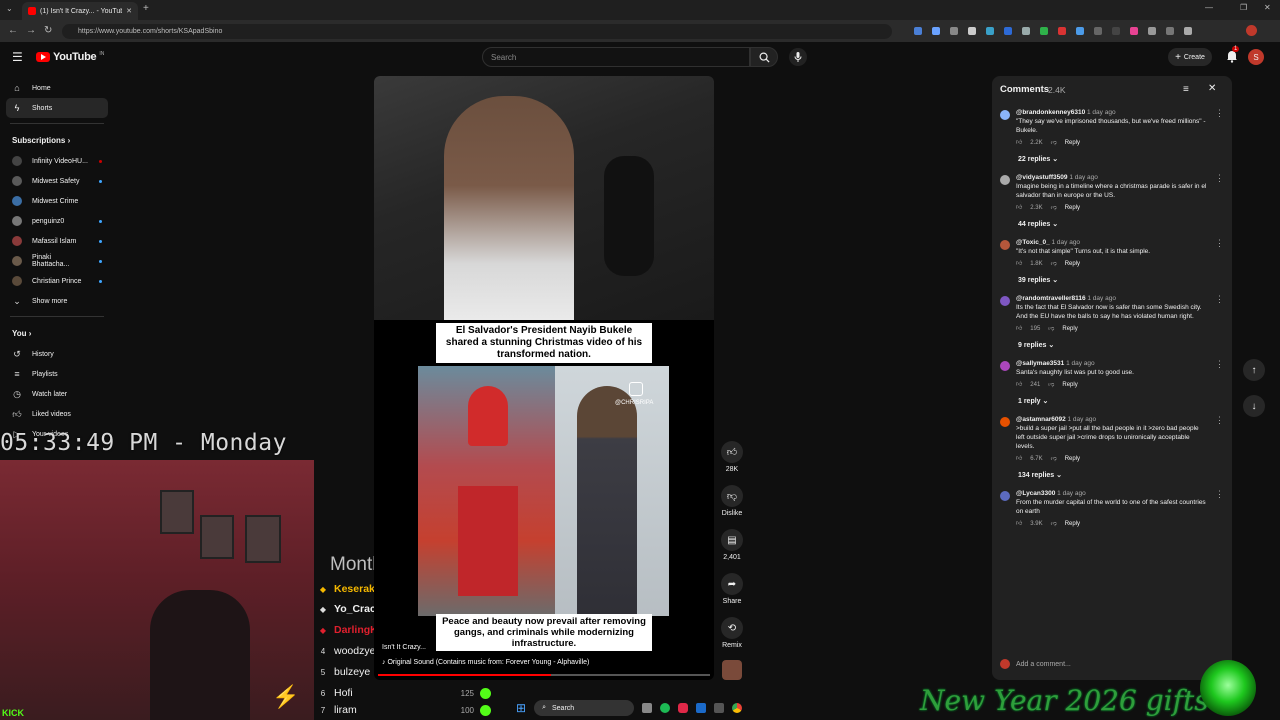 The image size is (1280, 720). I want to click on comment-author: @astamnar6092, so click(1041, 419).